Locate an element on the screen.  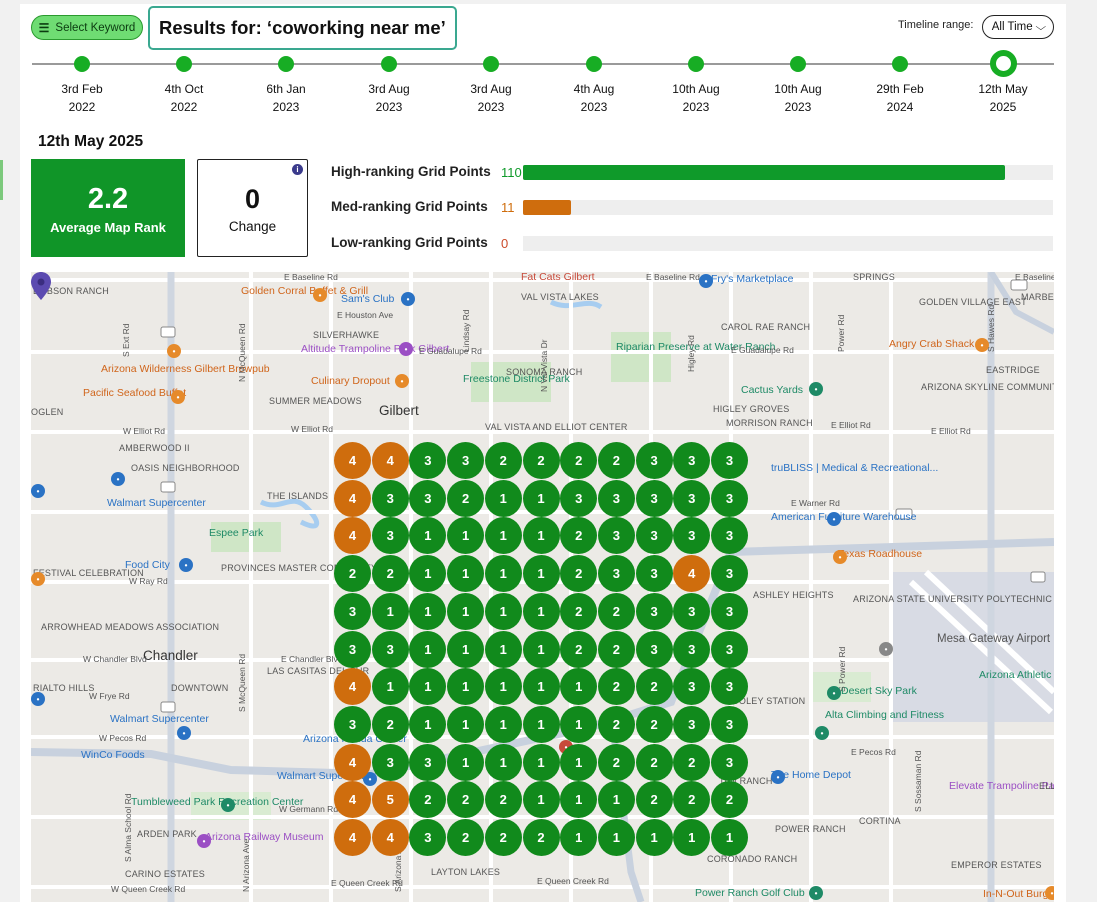
timeline-date: 29th Feb 2024 is located at coordinates (900, 98).